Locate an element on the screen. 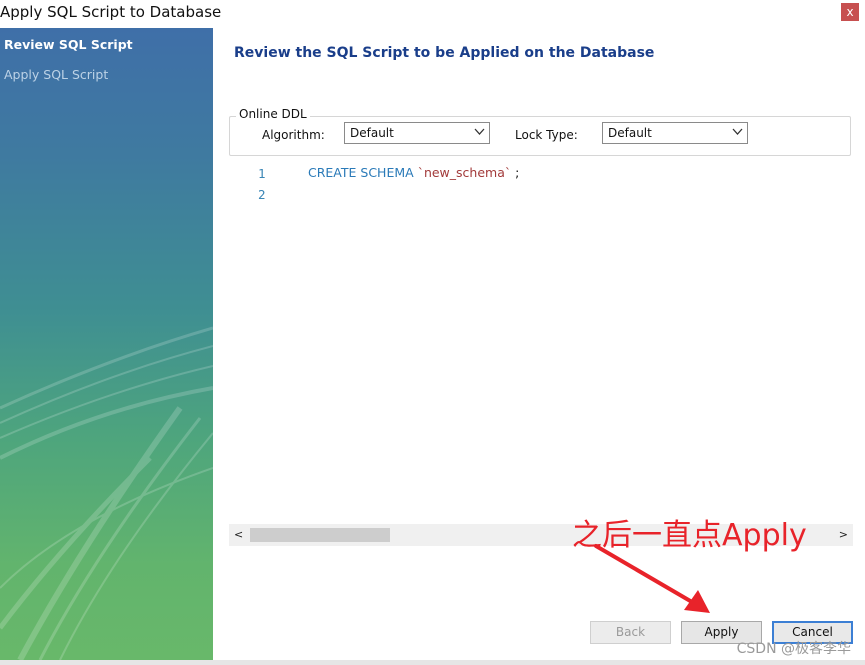 This screenshot has height=665, width=865. close-button: x is located at coordinates (850, 12).